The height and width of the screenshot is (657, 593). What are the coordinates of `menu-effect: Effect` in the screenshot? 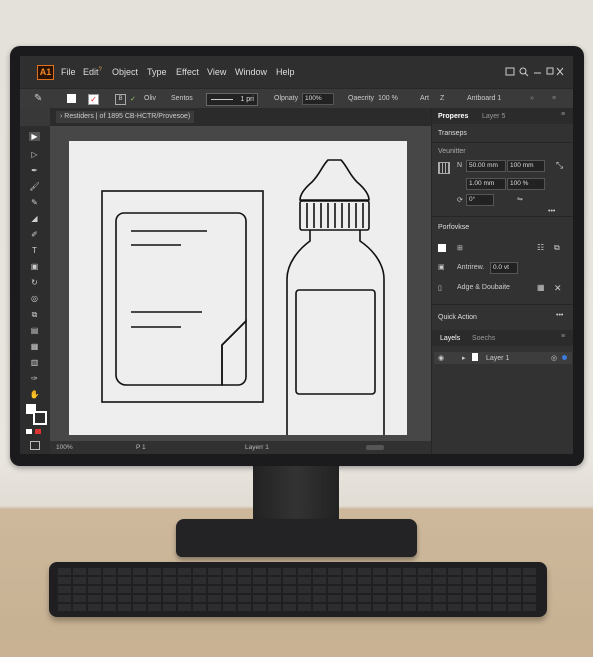 It's located at (187, 72).